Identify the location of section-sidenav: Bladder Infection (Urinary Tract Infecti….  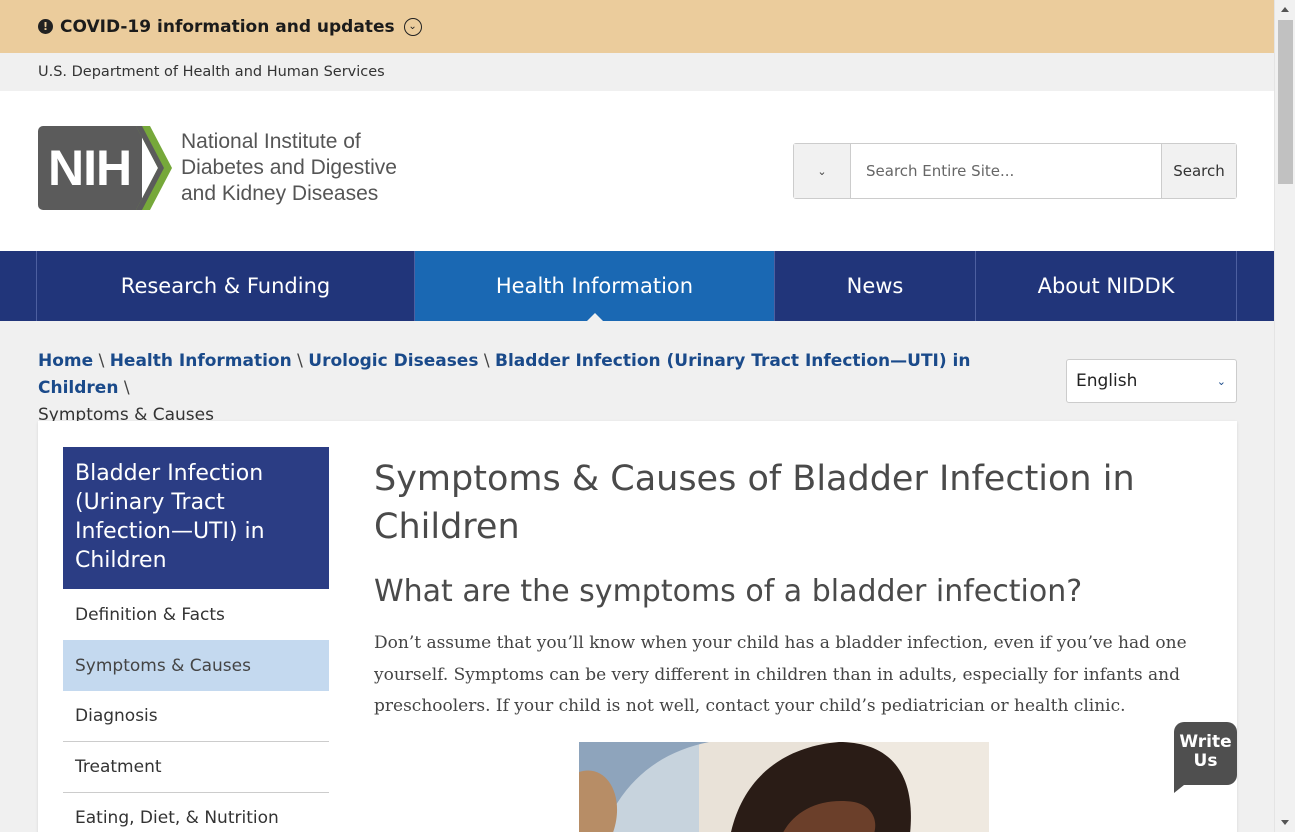
(196, 639).